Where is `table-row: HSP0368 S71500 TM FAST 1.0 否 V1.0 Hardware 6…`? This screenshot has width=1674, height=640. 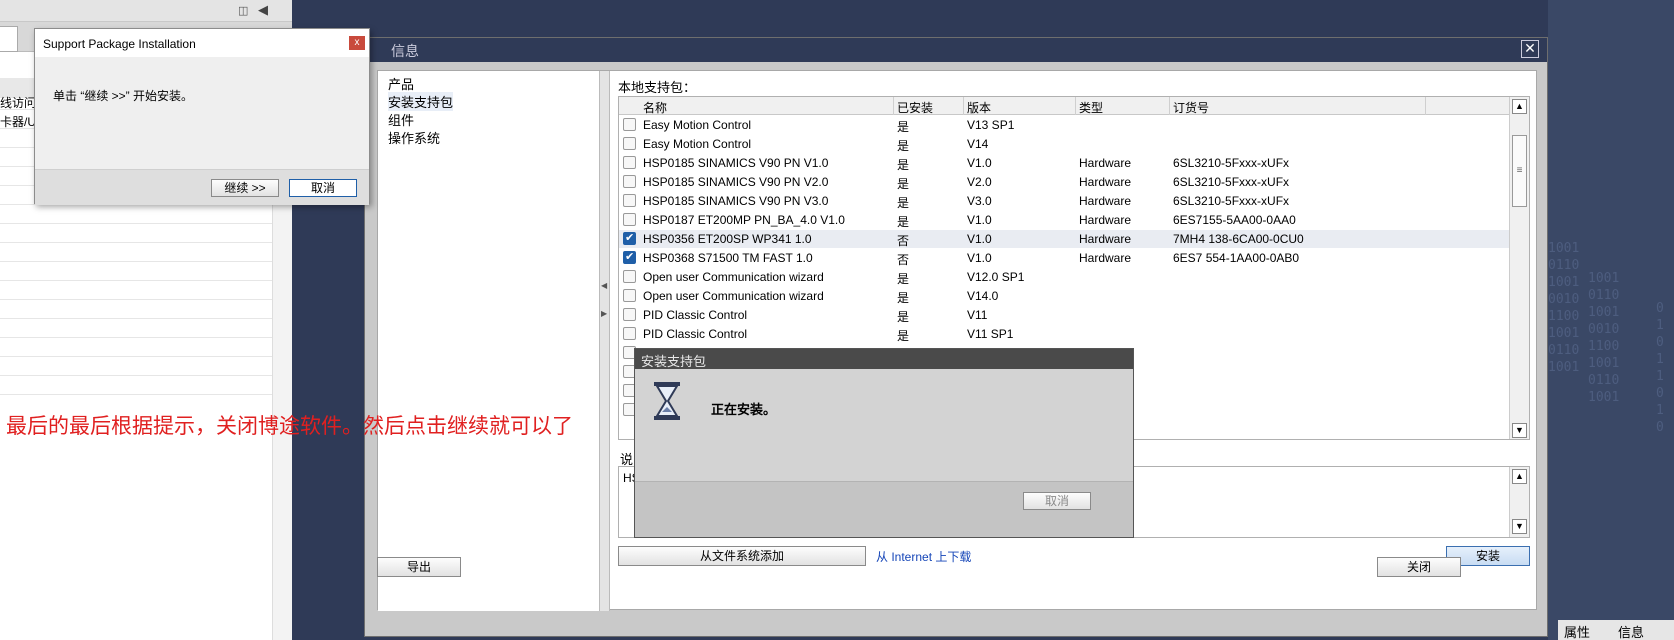 table-row: HSP0368 S71500 TM FAST 1.0 否 V1.0 Hardware 6… is located at coordinates (1064, 258).